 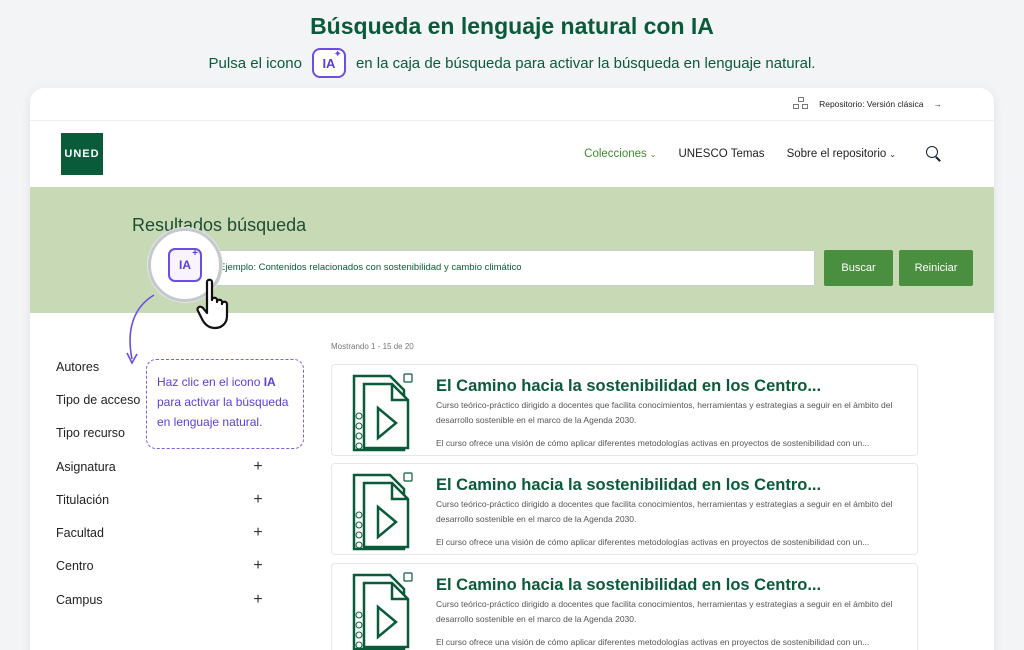 What do you see at coordinates (372, 346) in the screenshot?
I see `results-count: Mostrando 1 - 15 de 20` at bounding box center [372, 346].